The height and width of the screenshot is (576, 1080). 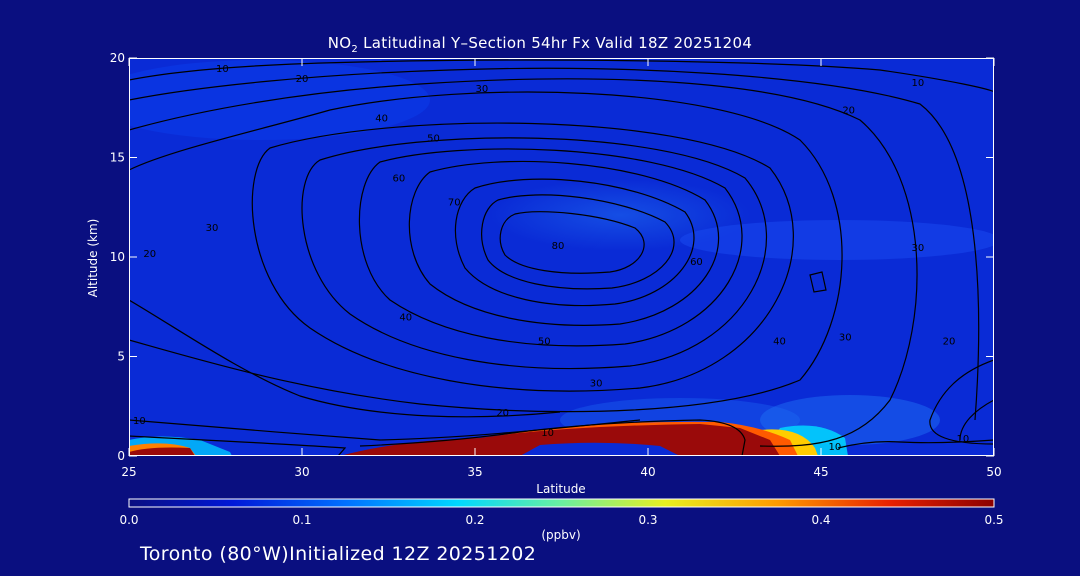 What do you see at coordinates (301, 472) in the screenshot?
I see `x-tick-label: 30` at bounding box center [301, 472].